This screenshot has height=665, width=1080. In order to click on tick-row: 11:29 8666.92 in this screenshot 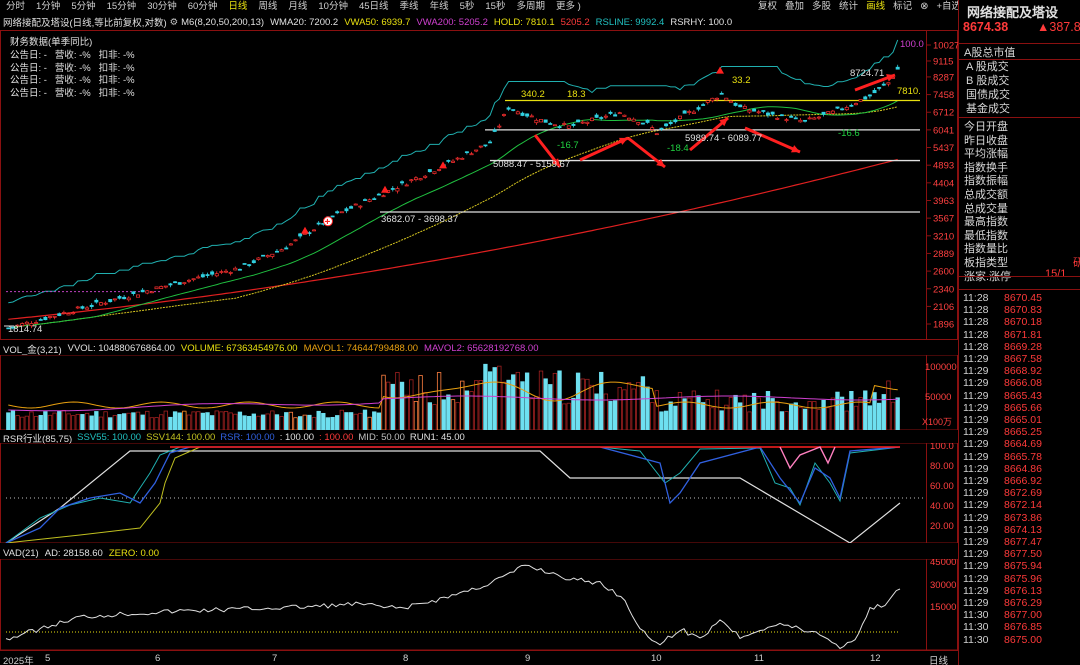, I will do `click(1021, 481)`.